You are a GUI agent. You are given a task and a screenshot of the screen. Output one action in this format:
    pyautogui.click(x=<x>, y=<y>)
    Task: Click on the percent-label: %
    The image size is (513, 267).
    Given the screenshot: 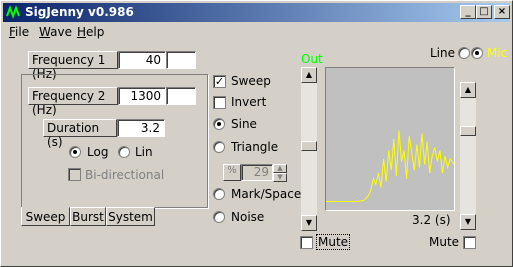 What is the action you would take?
    pyautogui.click(x=232, y=172)
    